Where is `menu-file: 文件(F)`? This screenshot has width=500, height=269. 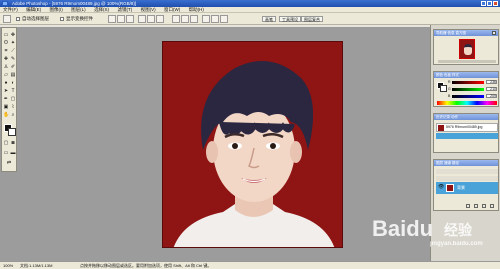 menu-file: 文件(F) is located at coordinates (10, 9).